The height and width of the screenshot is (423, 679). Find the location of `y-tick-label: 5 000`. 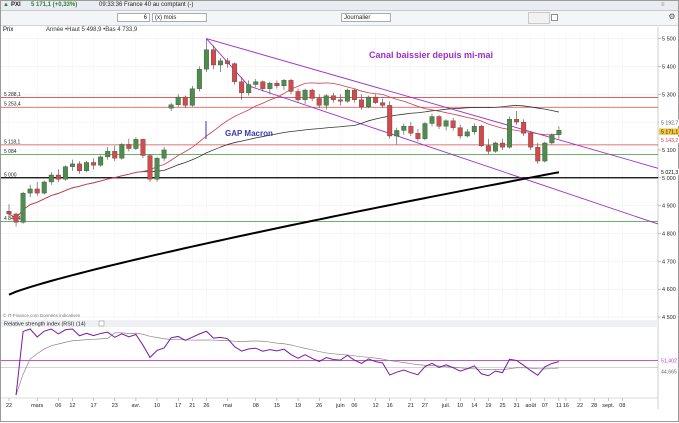

y-tick-label: 5 000 is located at coordinates (669, 179).